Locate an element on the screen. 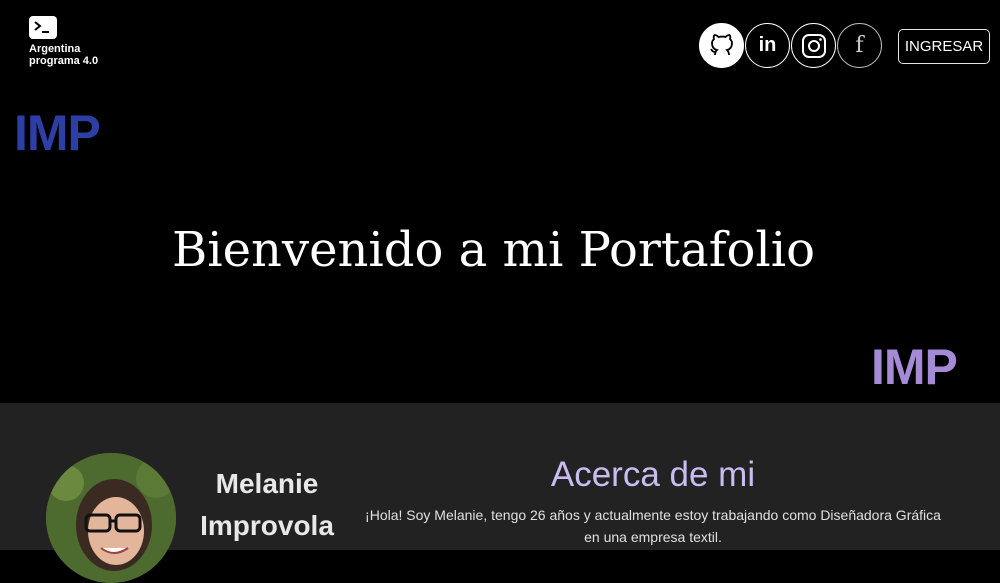  avatar is located at coordinates (111, 518).